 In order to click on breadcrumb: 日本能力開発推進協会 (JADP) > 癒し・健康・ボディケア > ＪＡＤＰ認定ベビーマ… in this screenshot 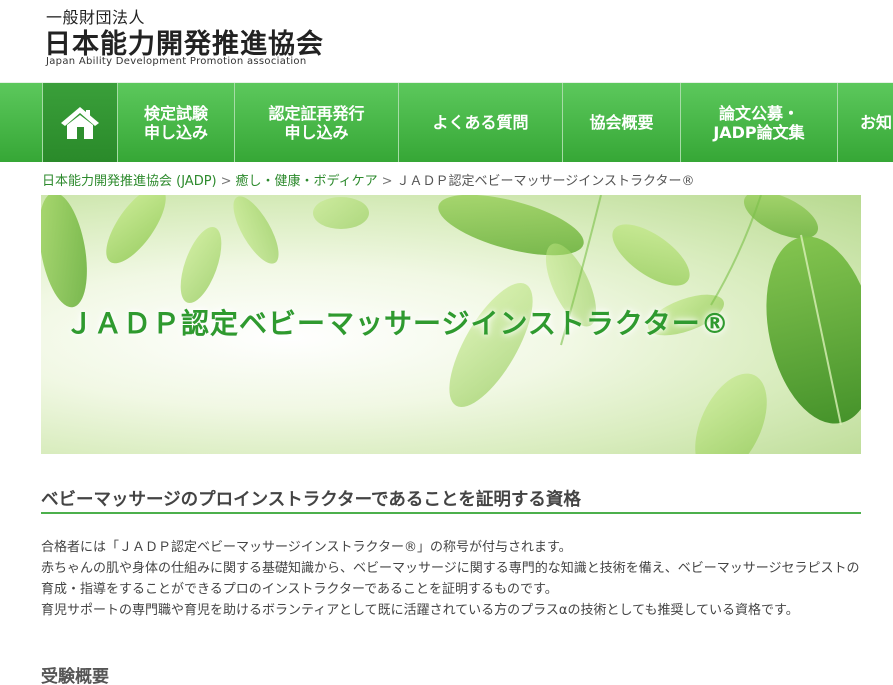, I will do `click(368, 179)`.